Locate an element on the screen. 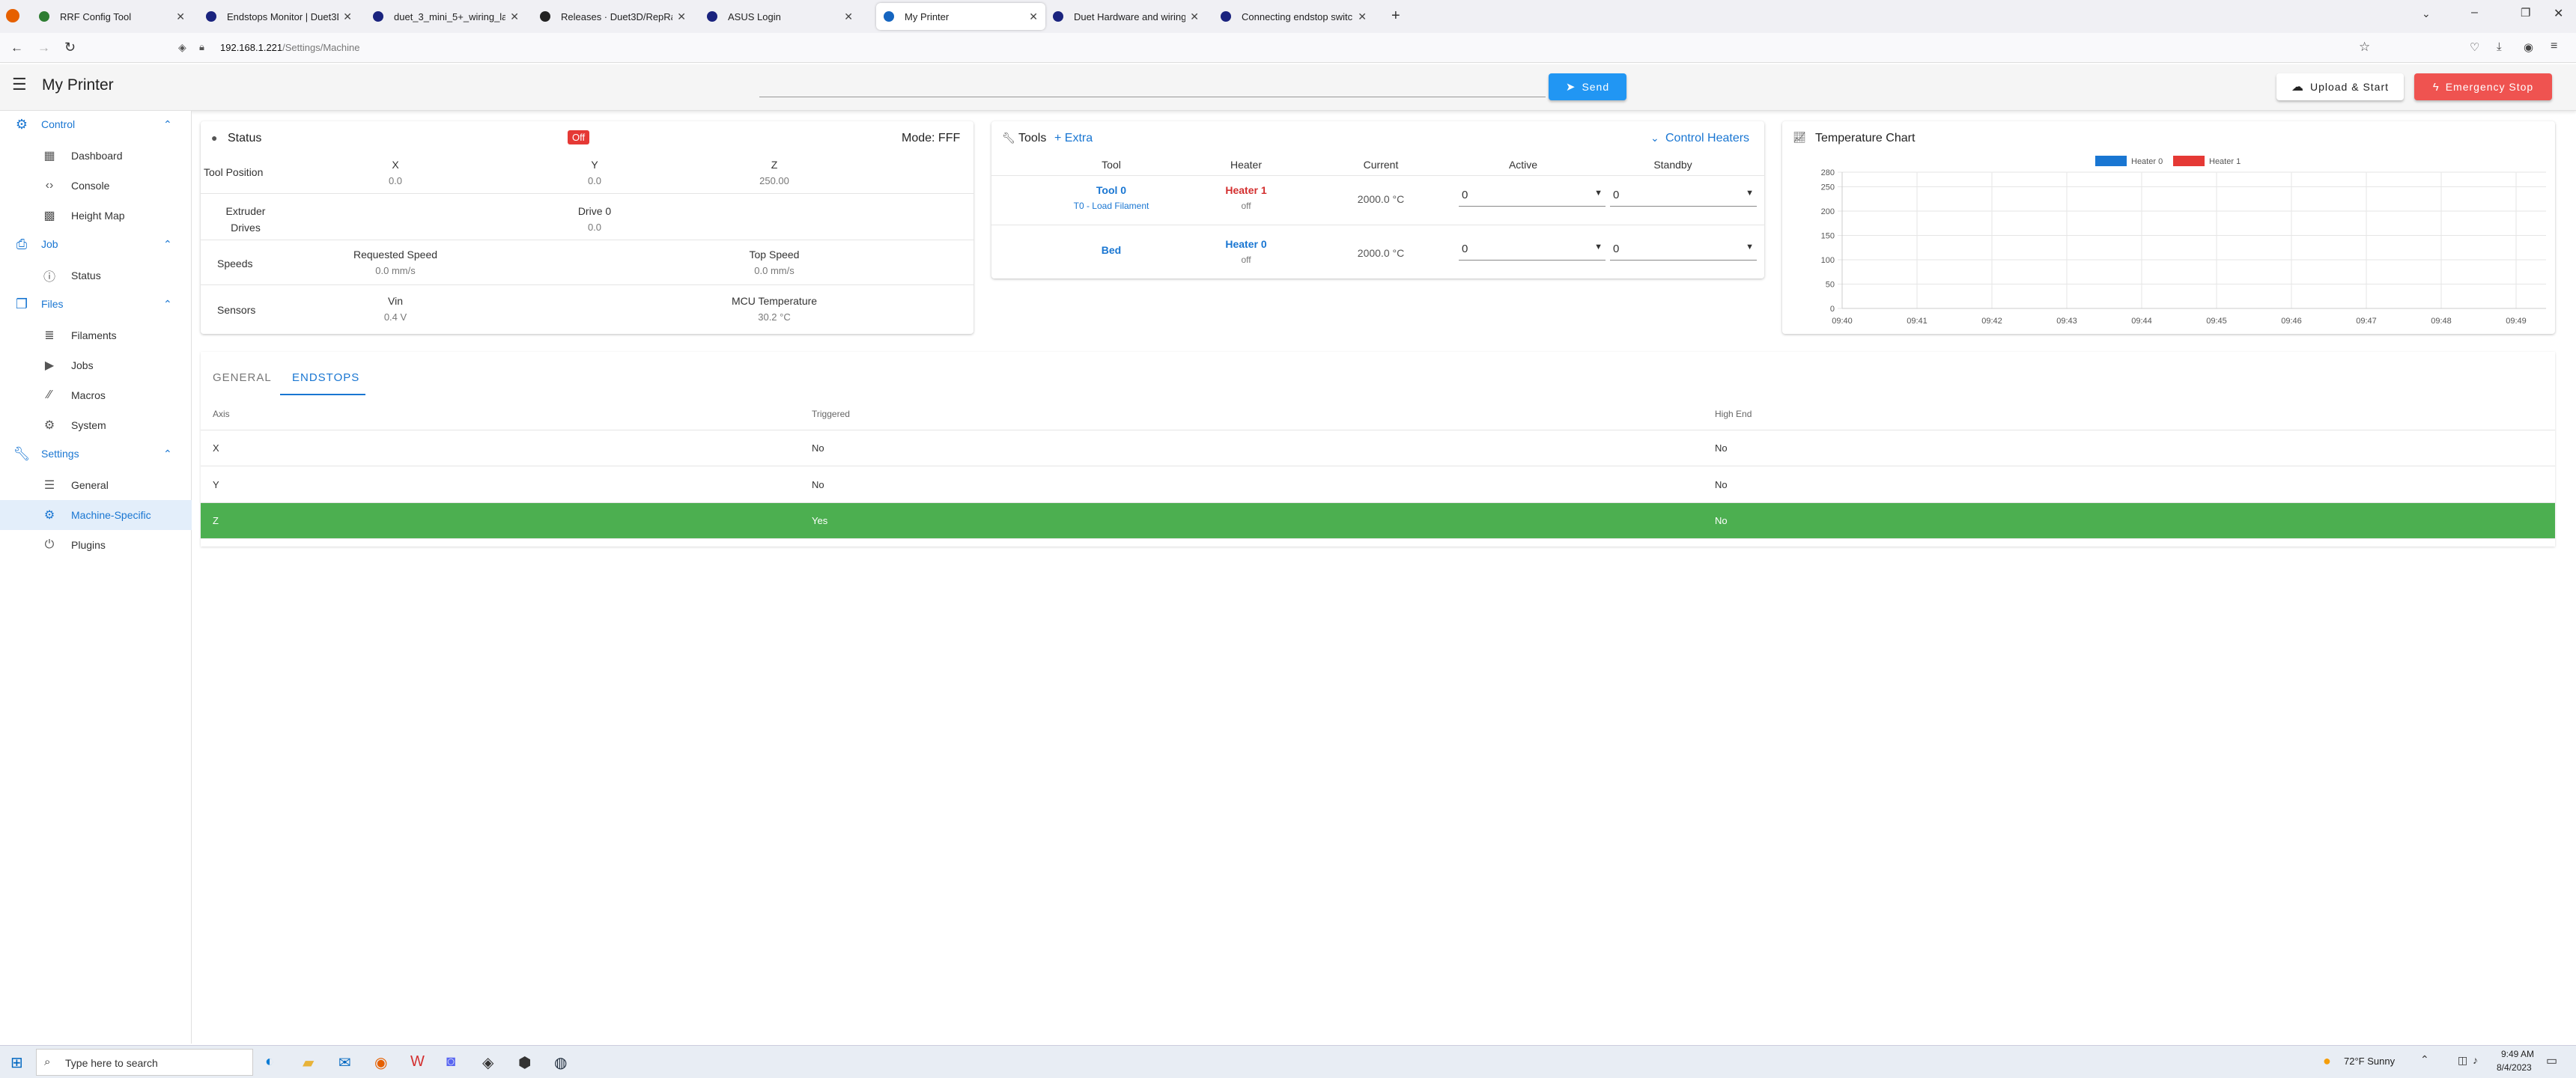 The width and height of the screenshot is (2576, 1078). firefox-icon: ◉ is located at coordinates (380, 1062).